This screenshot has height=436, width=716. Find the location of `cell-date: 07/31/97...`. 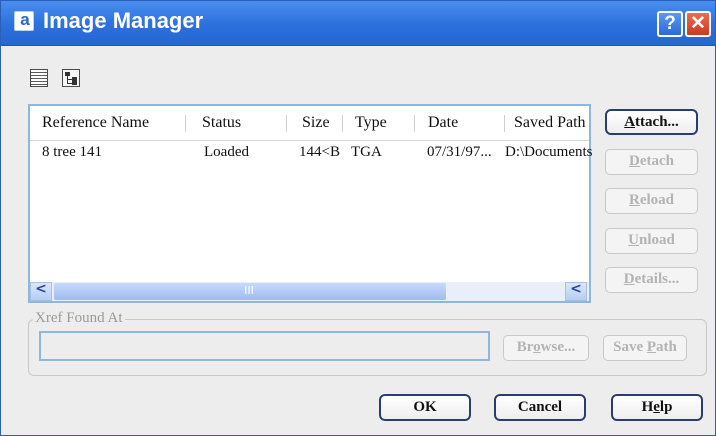

cell-date: 07/31/97... is located at coordinates (459, 152).